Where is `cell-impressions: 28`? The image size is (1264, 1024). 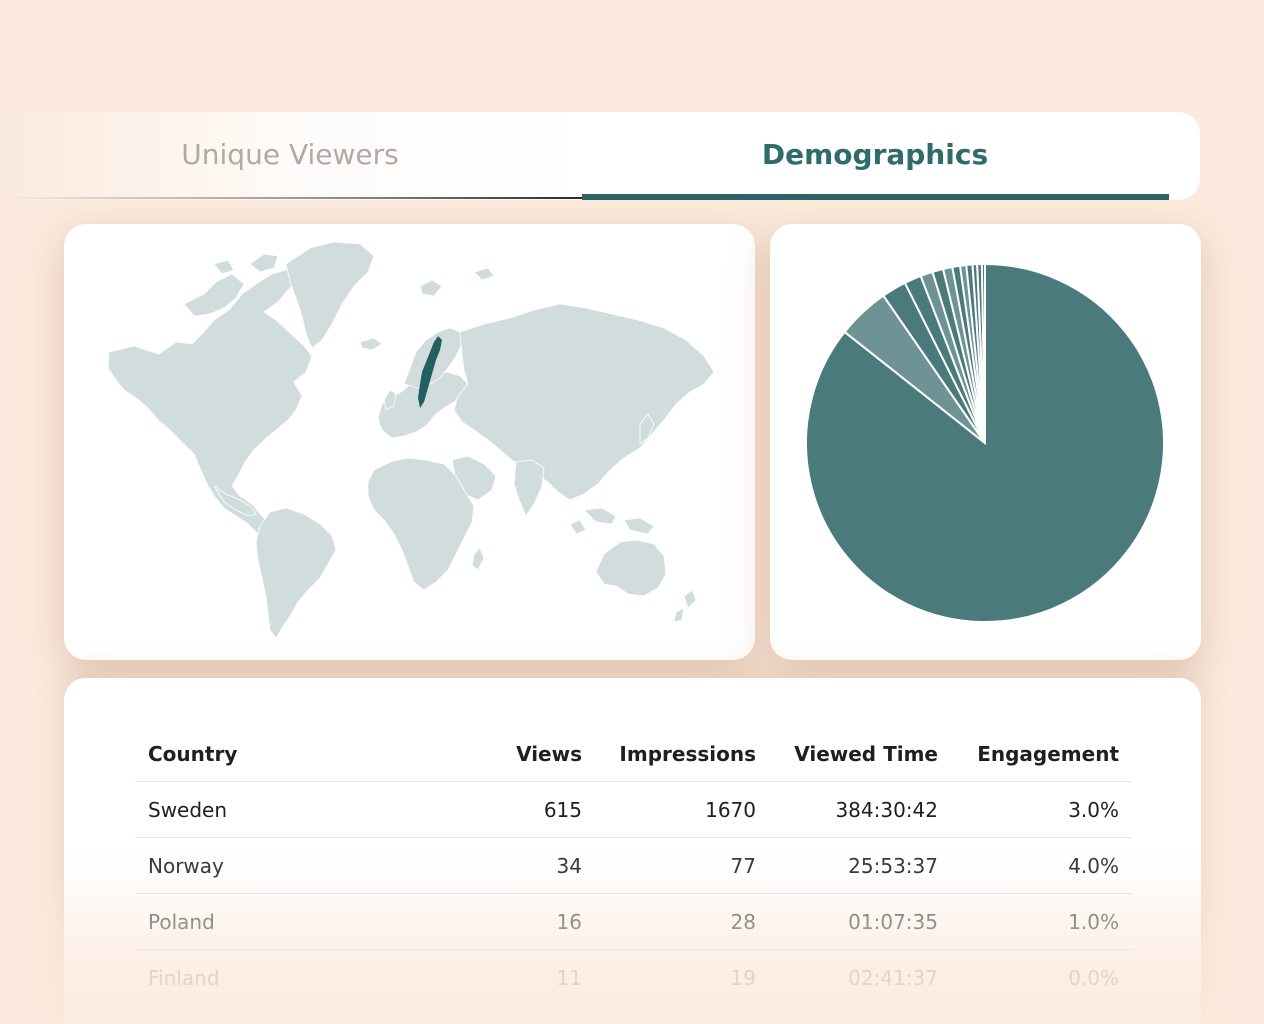 cell-impressions: 28 is located at coordinates (743, 922).